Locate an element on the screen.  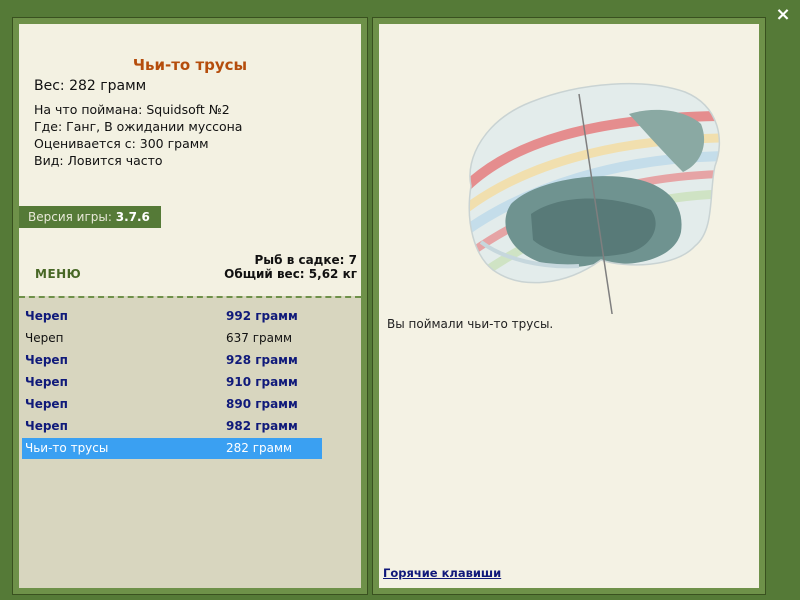
keeper-count: Рыб в садке: 7 is located at coordinates (306, 260).